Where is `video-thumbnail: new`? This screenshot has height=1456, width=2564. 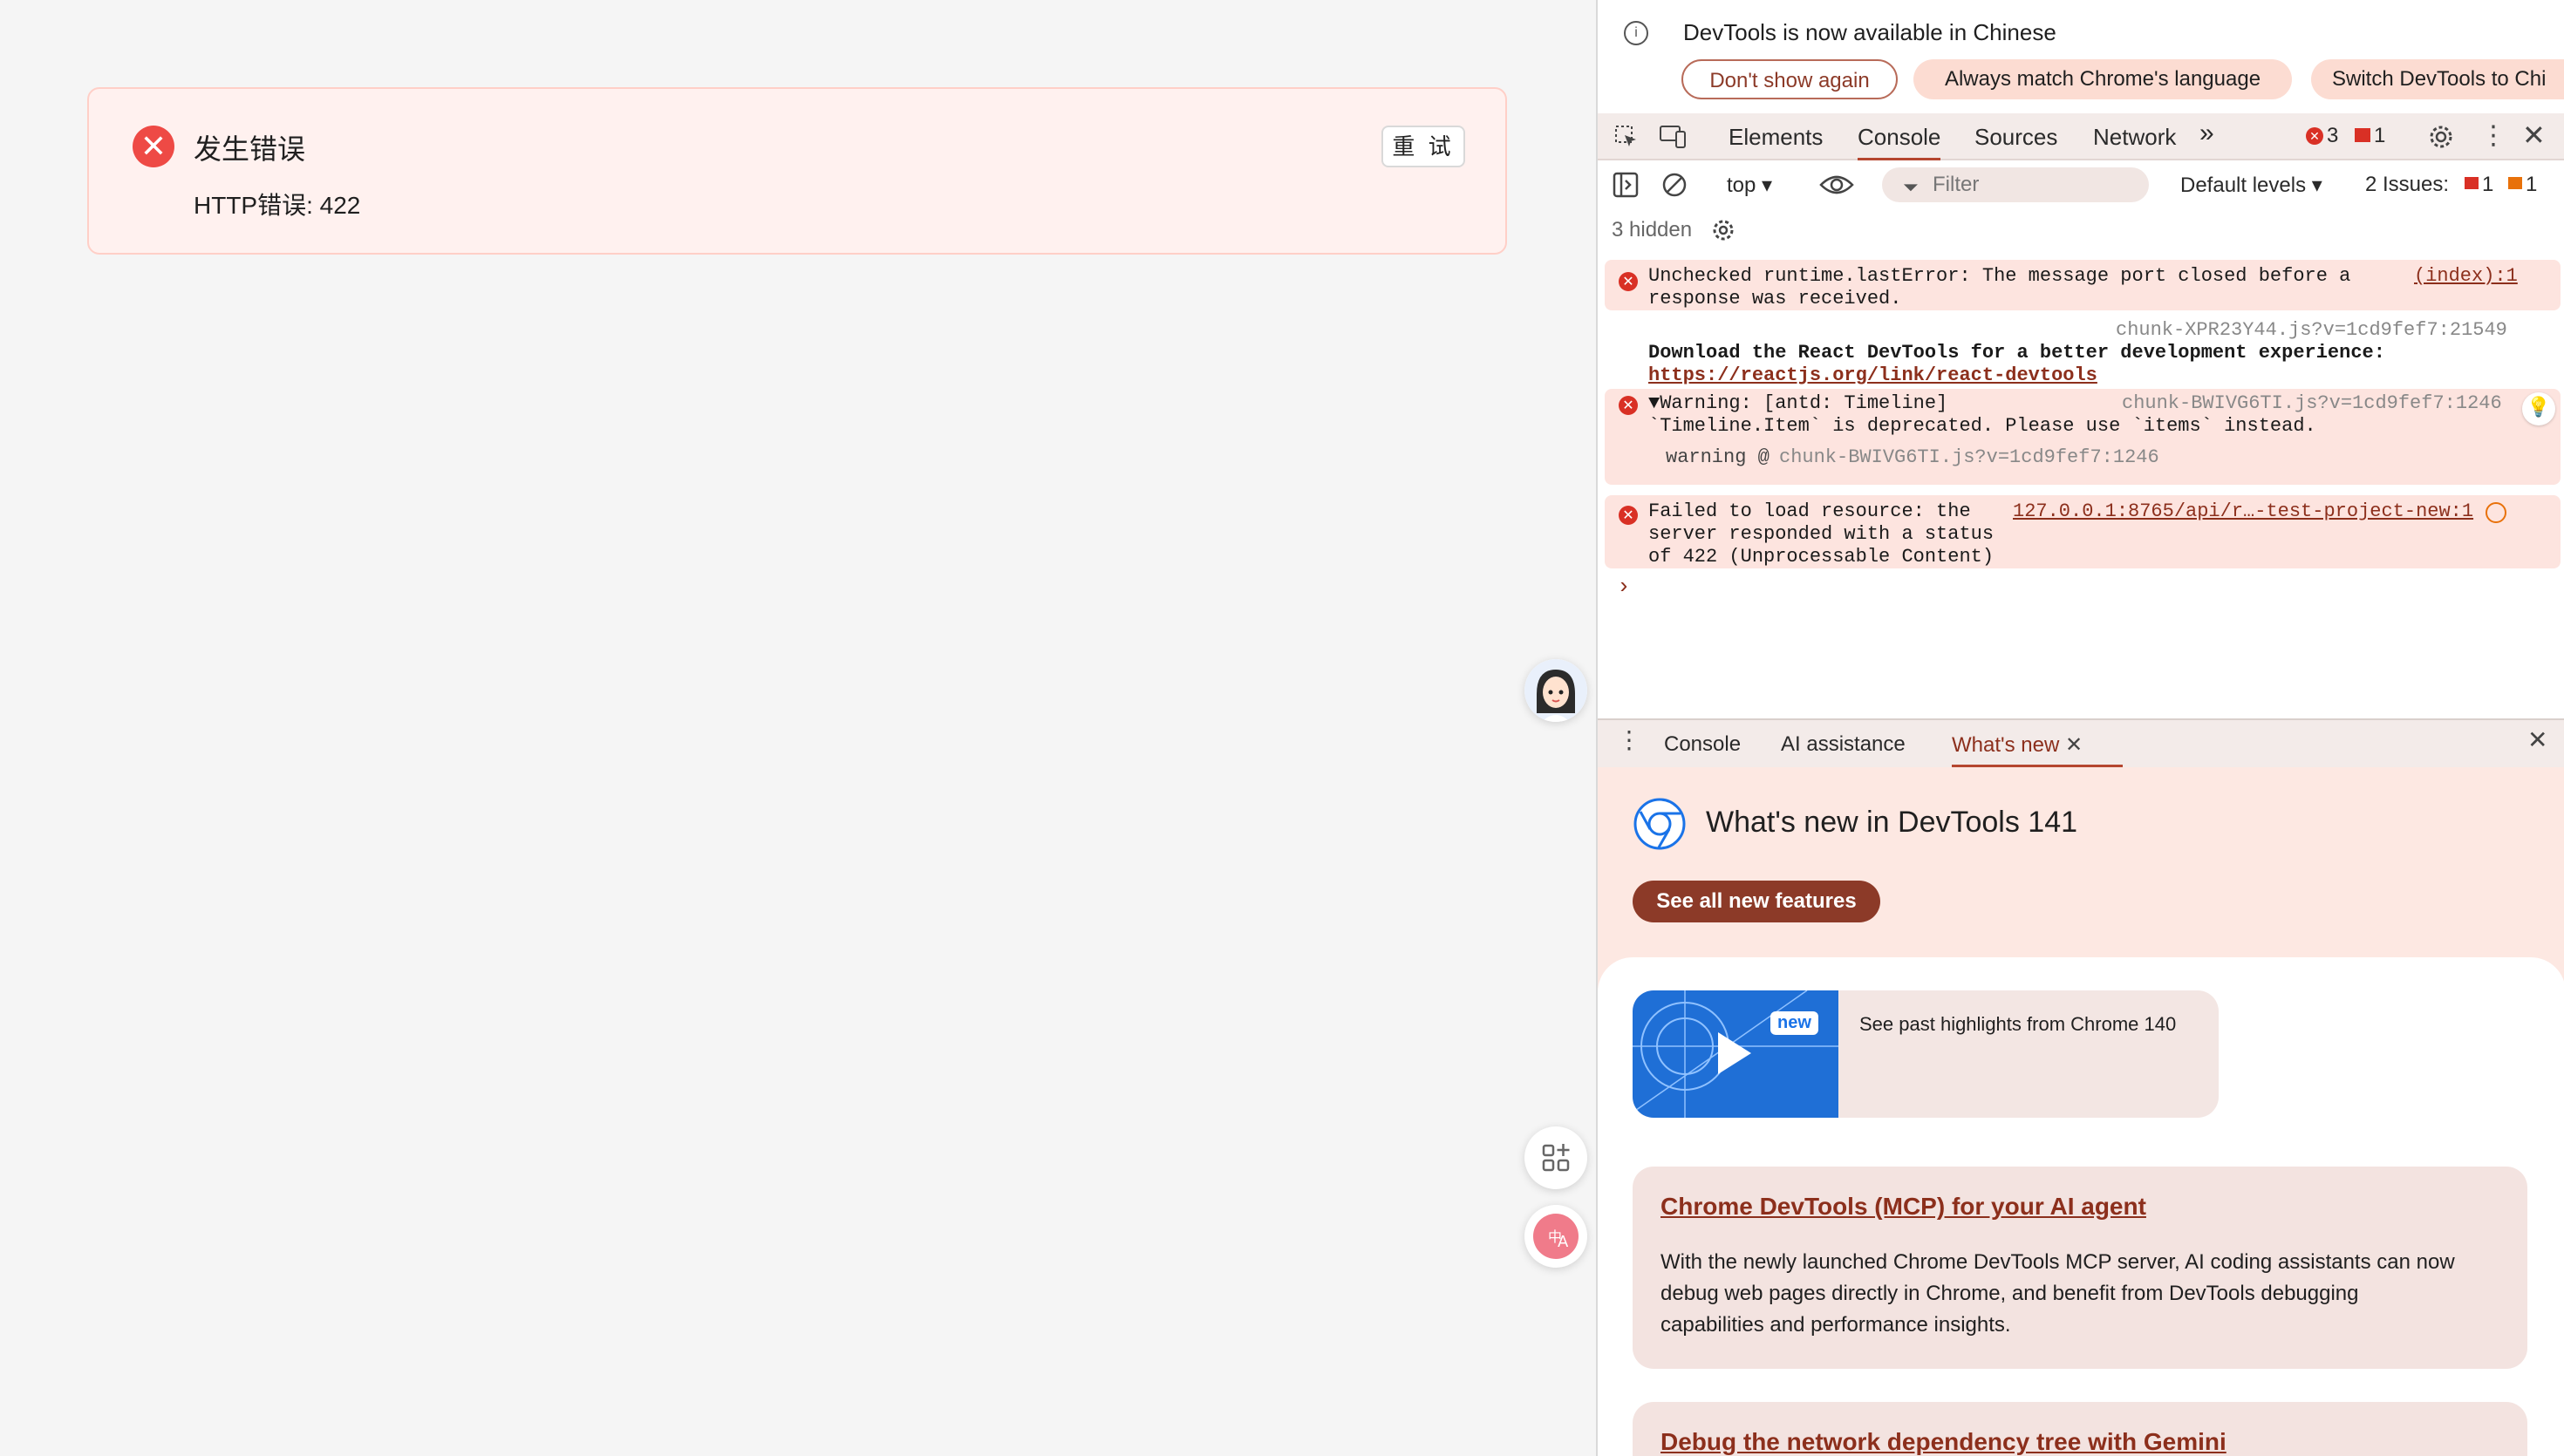 video-thumbnail: new is located at coordinates (1735, 1054).